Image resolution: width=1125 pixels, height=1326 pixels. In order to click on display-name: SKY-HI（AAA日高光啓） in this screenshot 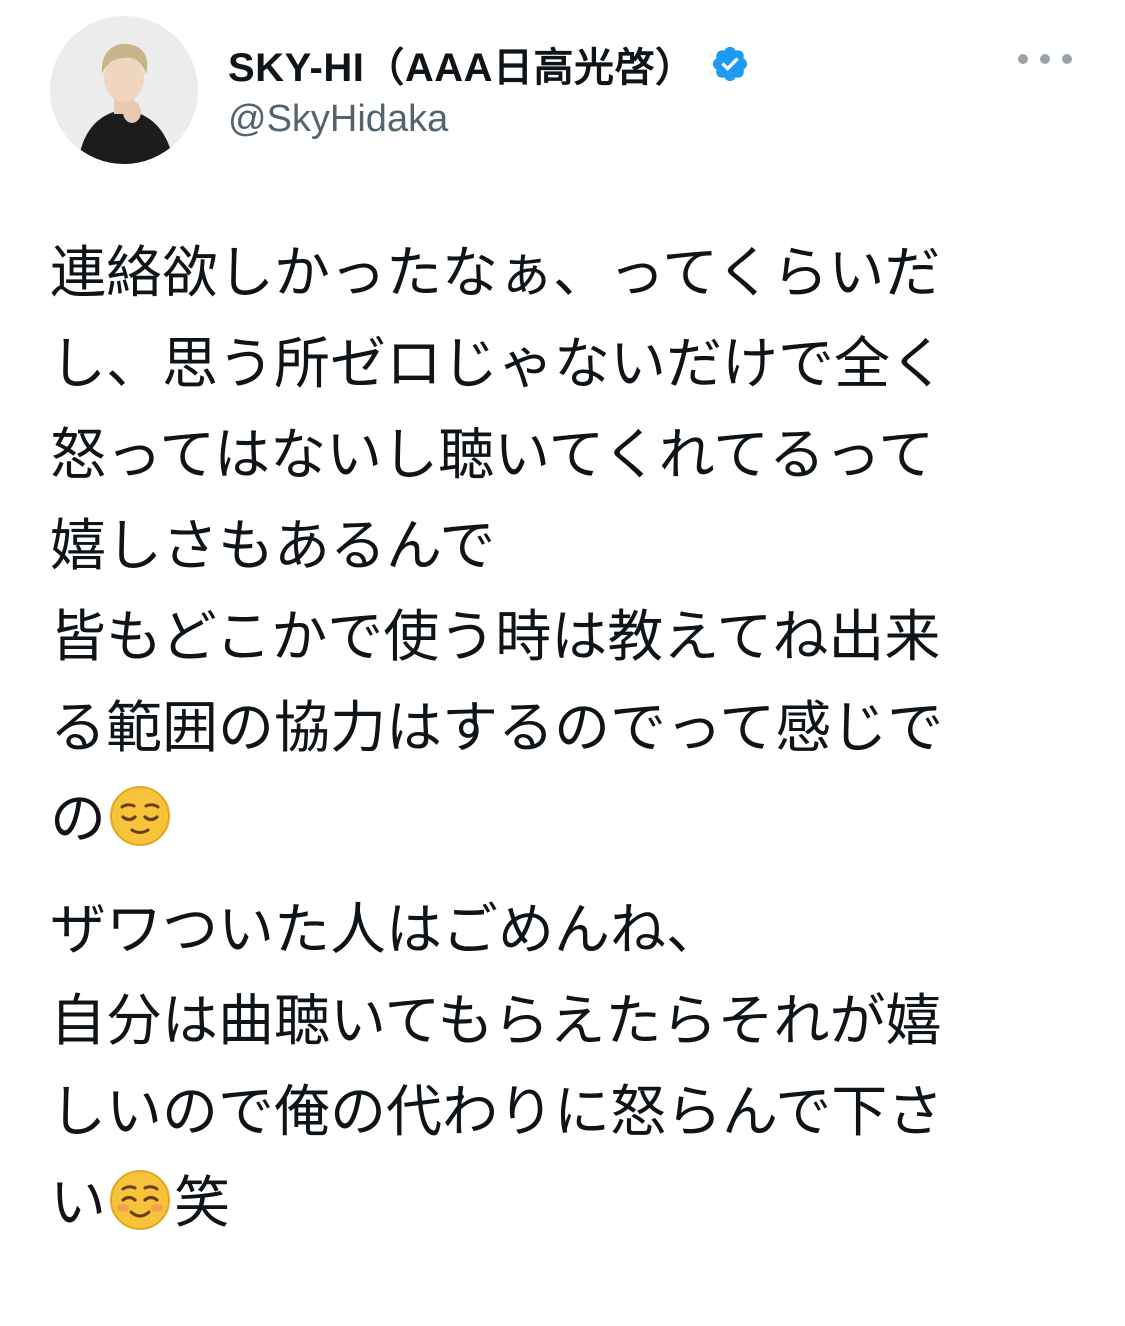, I will do `click(462, 64)`.